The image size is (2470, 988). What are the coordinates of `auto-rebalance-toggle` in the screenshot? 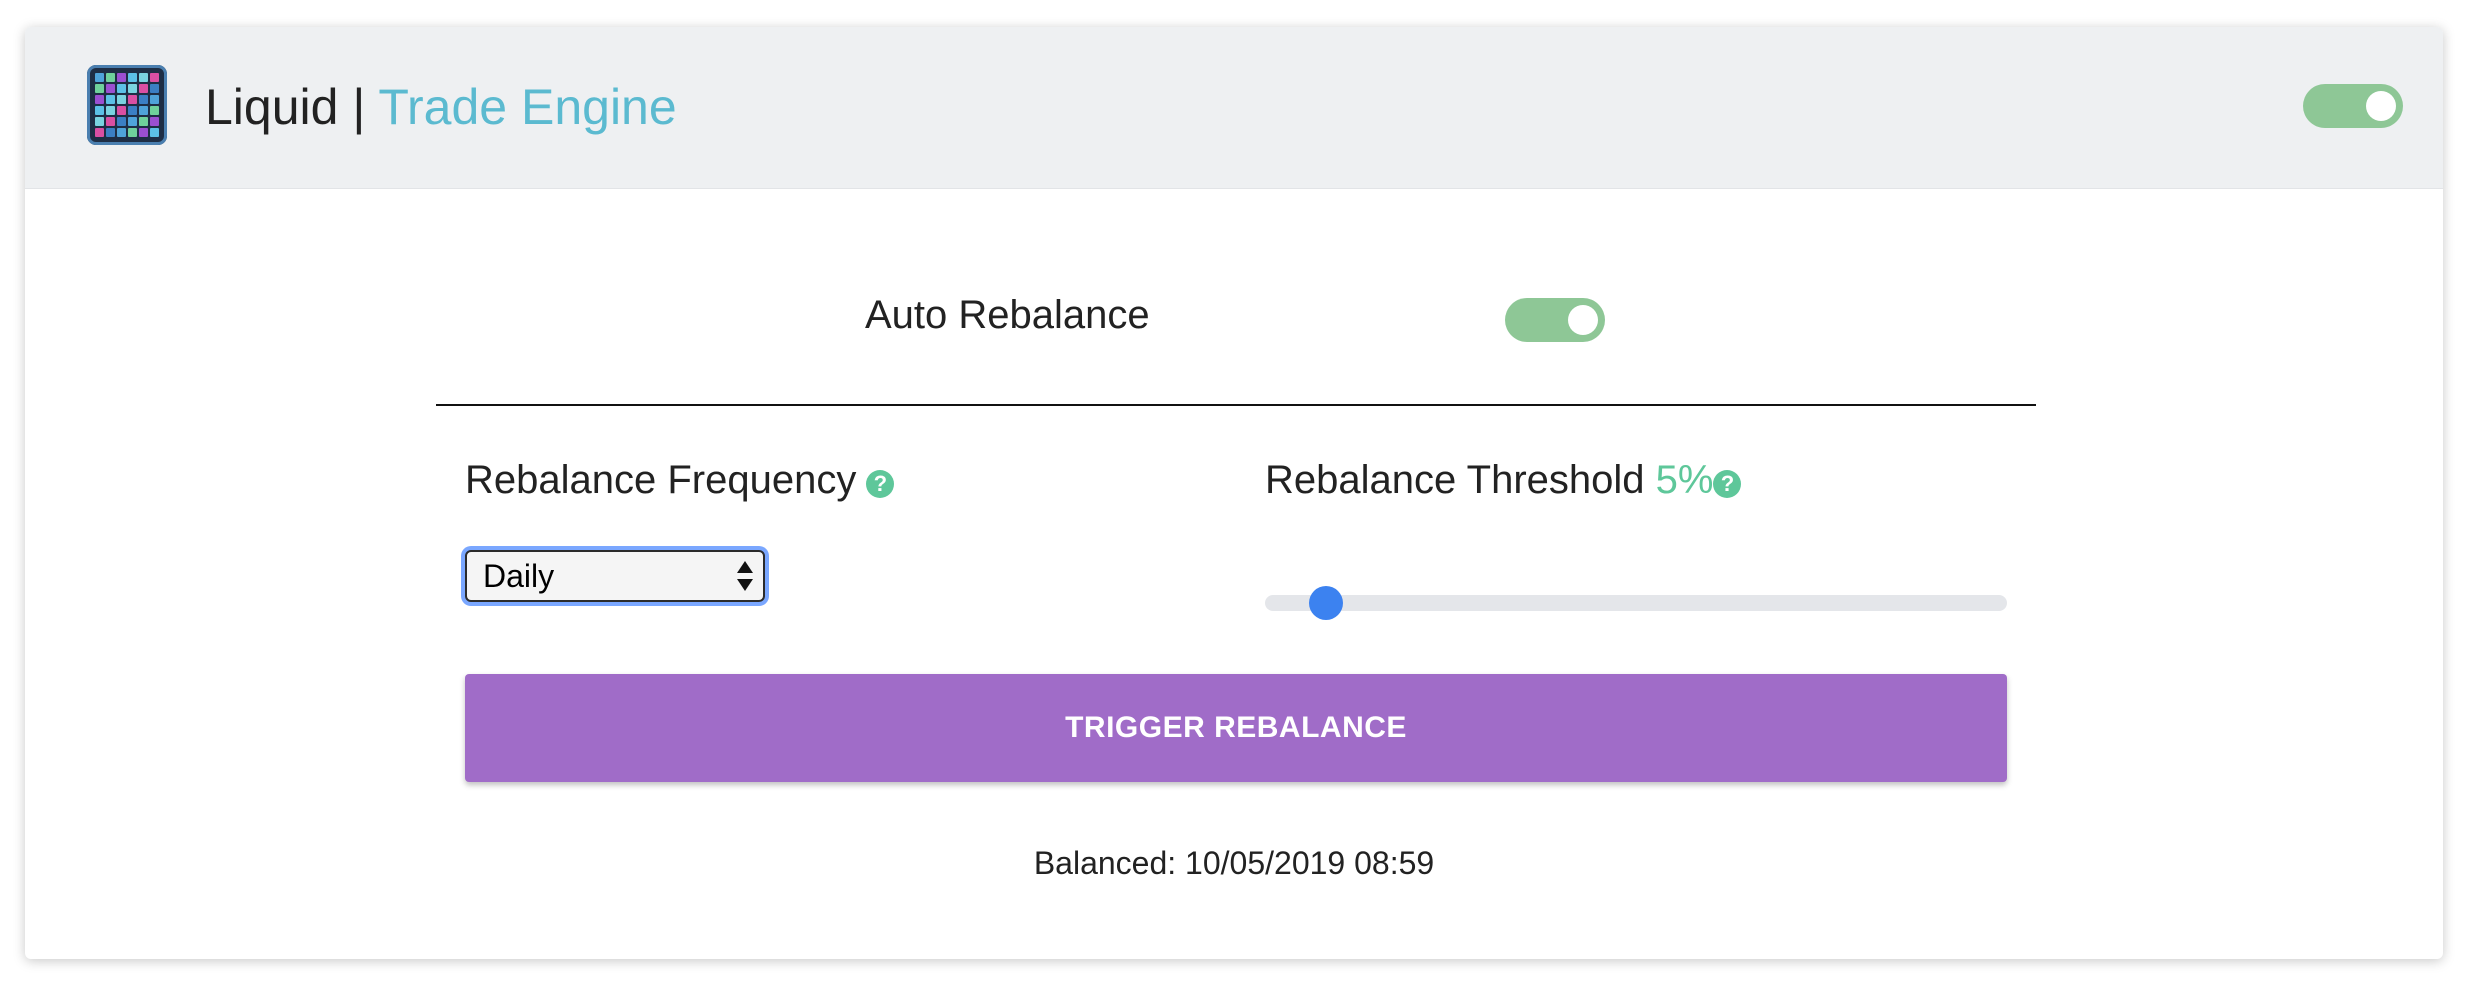 It's located at (1555, 320).